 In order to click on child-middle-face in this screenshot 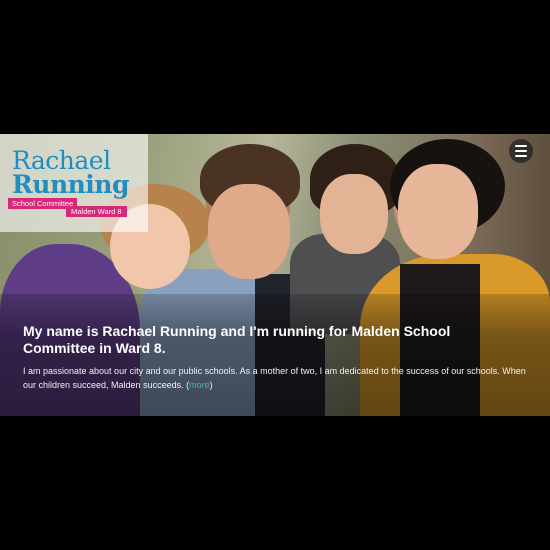, I will do `click(354, 214)`.